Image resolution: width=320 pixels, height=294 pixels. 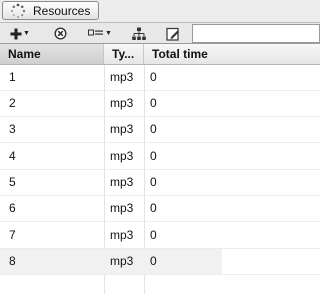 What do you see at coordinates (160, 32) in the screenshot?
I see `toolbar: ▼ ▼` at bounding box center [160, 32].